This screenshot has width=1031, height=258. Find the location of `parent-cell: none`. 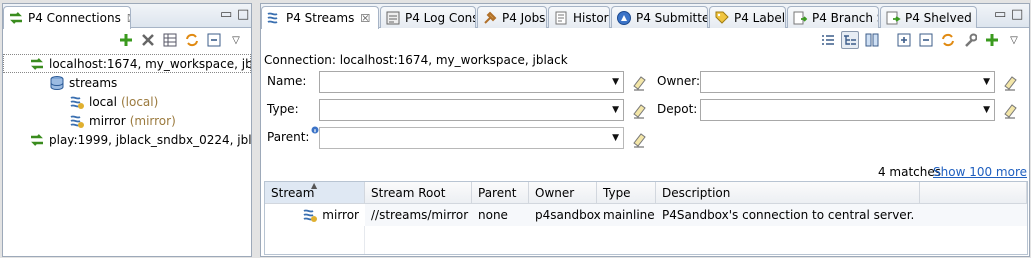

parent-cell: none is located at coordinates (493, 215).